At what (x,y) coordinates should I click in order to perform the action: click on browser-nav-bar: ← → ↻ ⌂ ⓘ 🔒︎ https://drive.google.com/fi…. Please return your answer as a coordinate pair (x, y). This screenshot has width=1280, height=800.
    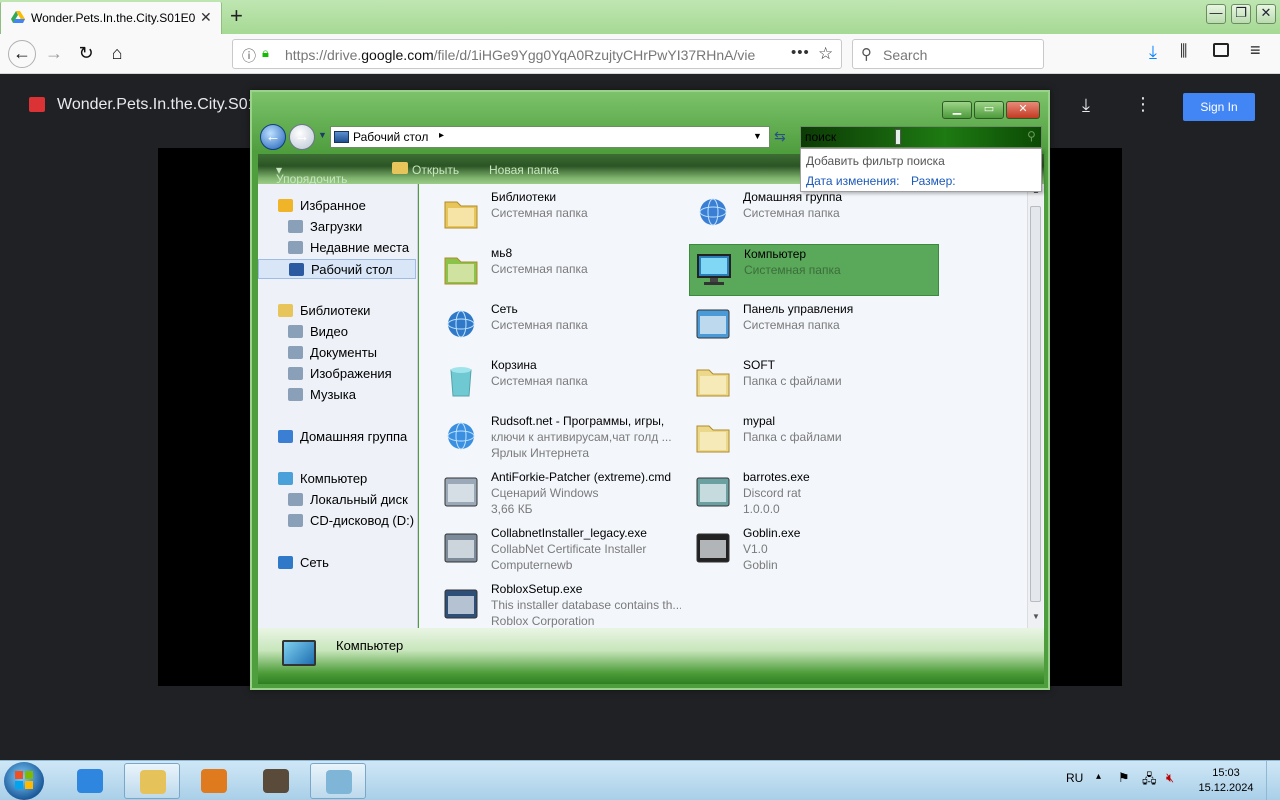
    Looking at the image, I should click on (640, 54).